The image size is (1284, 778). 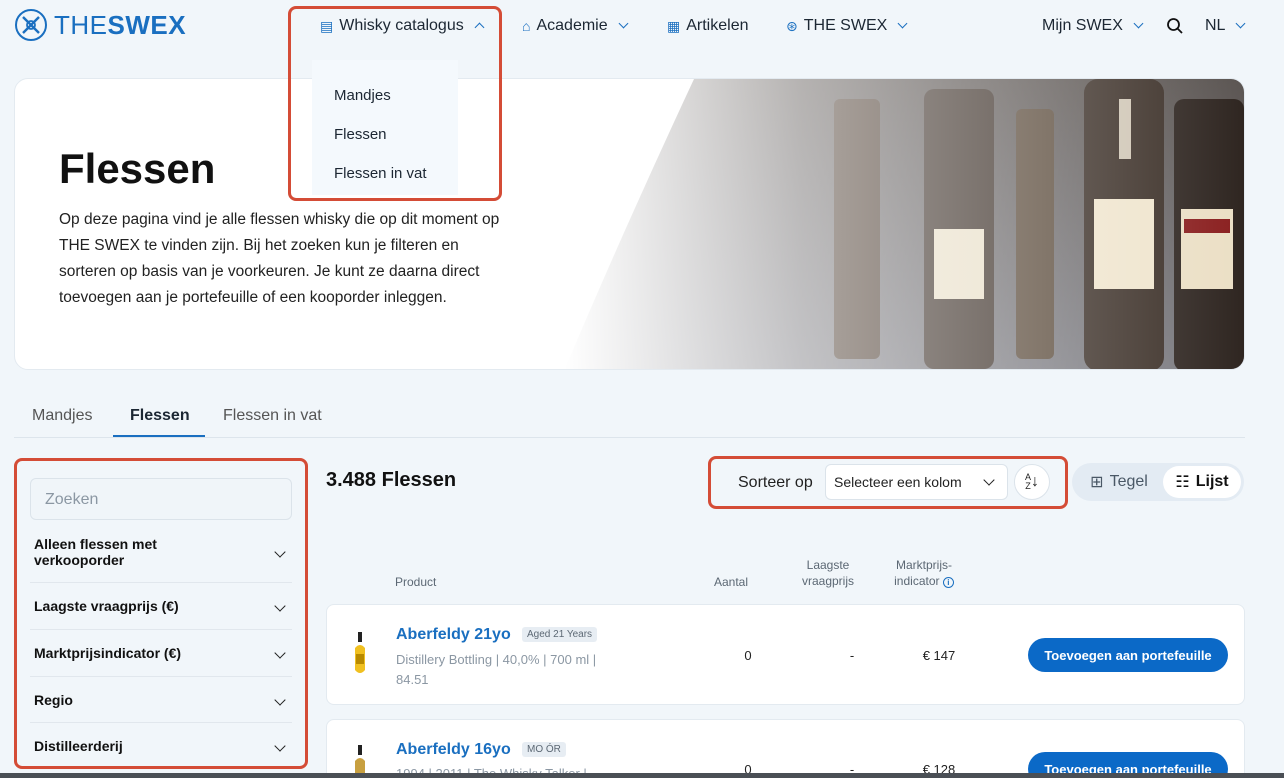 What do you see at coordinates (272, 416) in the screenshot?
I see `tab-flessen-in-vat: Flessen in vat` at bounding box center [272, 416].